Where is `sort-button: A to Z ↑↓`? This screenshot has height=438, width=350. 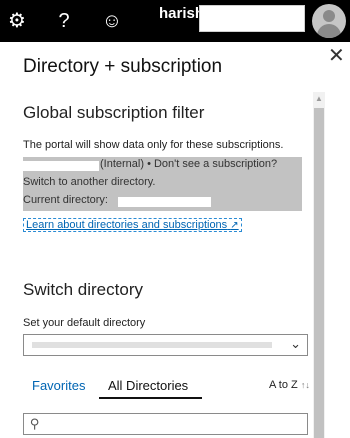
sort-button: A to Z ↑↓ is located at coordinates (289, 385).